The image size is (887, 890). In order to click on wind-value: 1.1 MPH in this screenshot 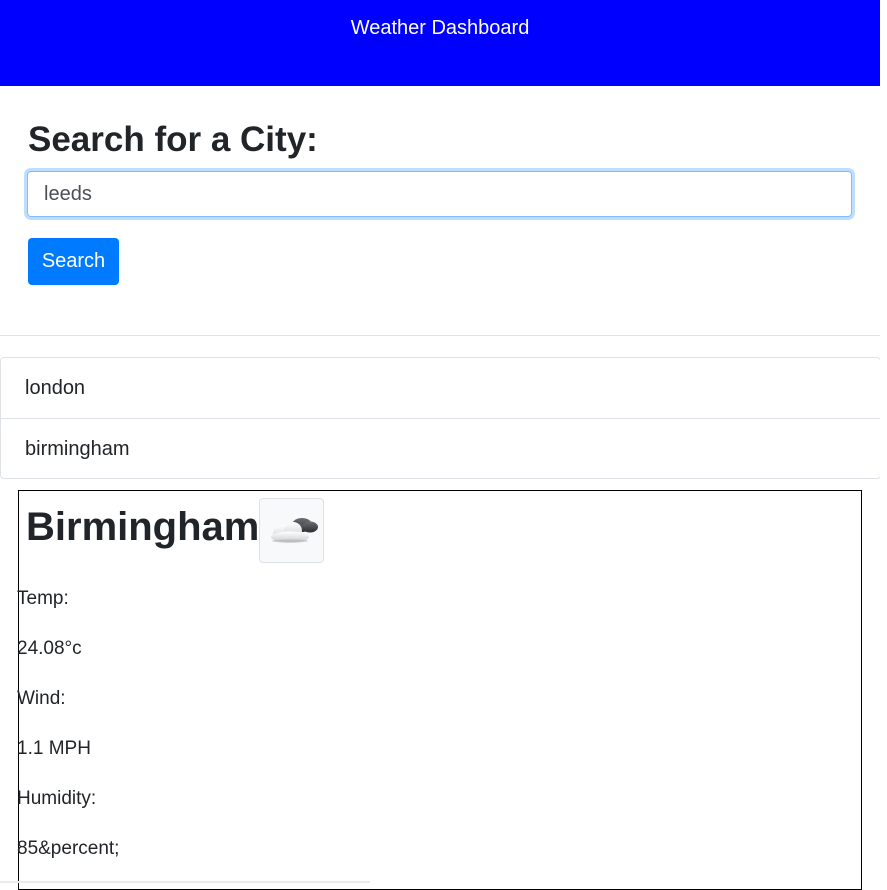, I will do `click(54, 748)`.